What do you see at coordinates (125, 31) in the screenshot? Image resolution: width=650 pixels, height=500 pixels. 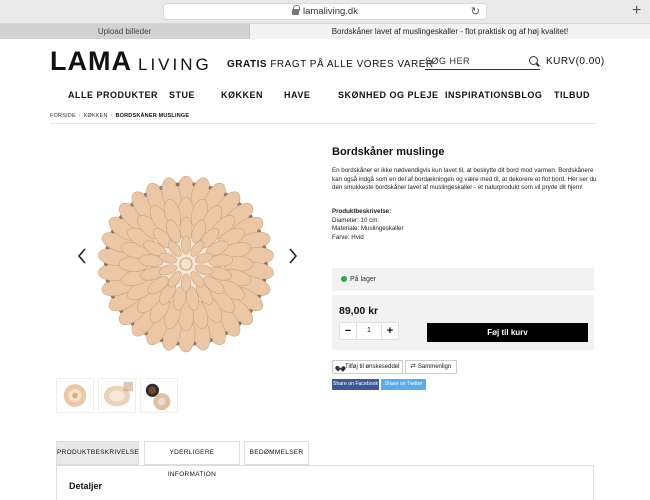 I see `browser-tab: Upload billeder` at bounding box center [125, 31].